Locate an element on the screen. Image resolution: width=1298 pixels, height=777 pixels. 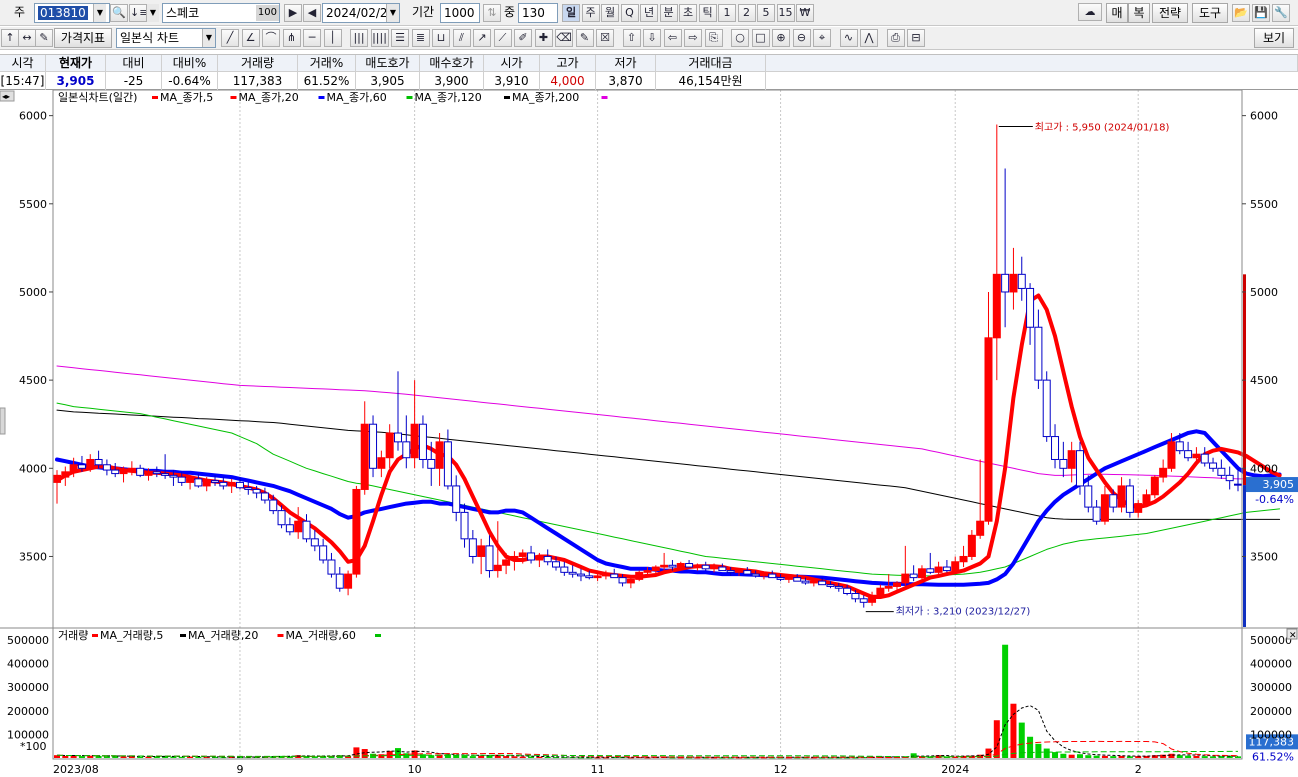
delete-icon: ☒ is located at coordinates (605, 38).